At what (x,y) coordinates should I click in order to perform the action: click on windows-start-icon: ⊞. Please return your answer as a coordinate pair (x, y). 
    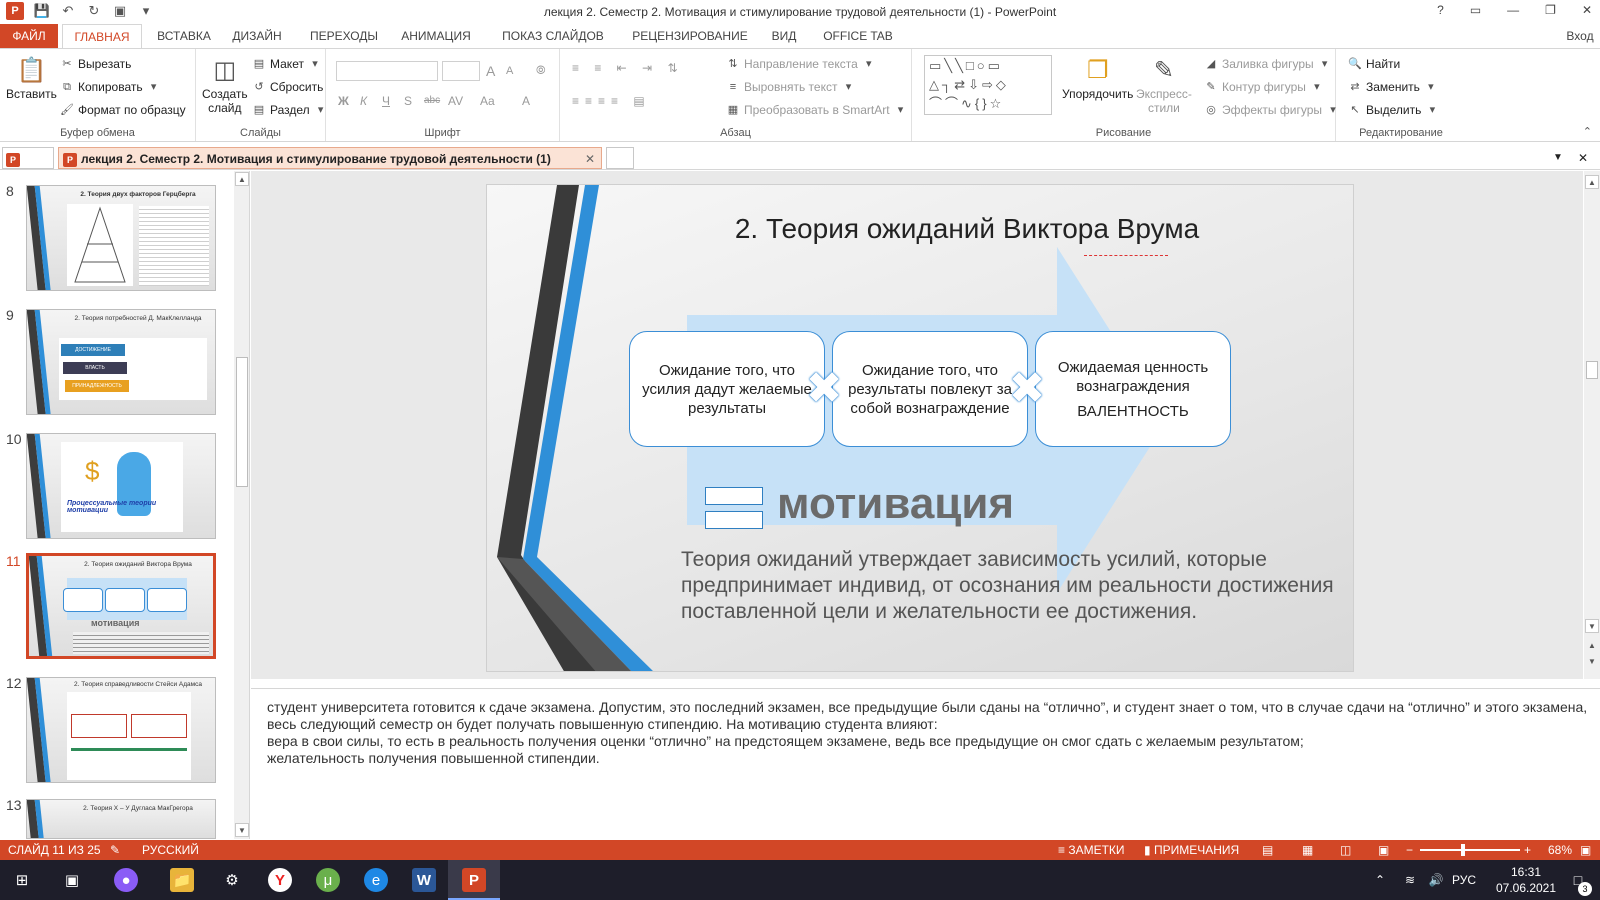
    Looking at the image, I should click on (22, 880).